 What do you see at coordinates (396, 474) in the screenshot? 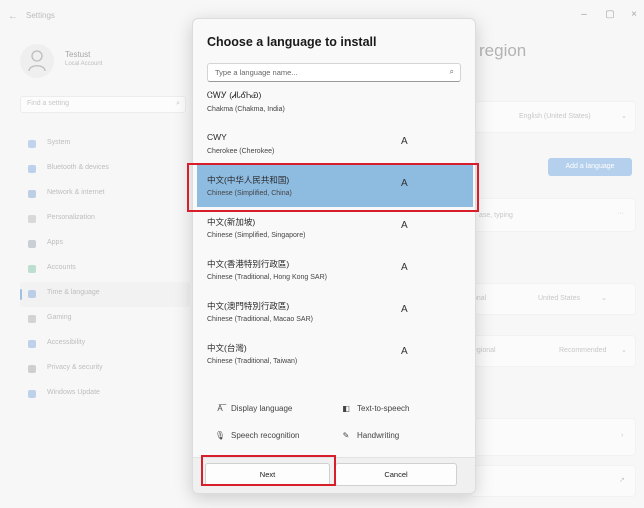
I see `cancel-button: Cancel` at bounding box center [396, 474].